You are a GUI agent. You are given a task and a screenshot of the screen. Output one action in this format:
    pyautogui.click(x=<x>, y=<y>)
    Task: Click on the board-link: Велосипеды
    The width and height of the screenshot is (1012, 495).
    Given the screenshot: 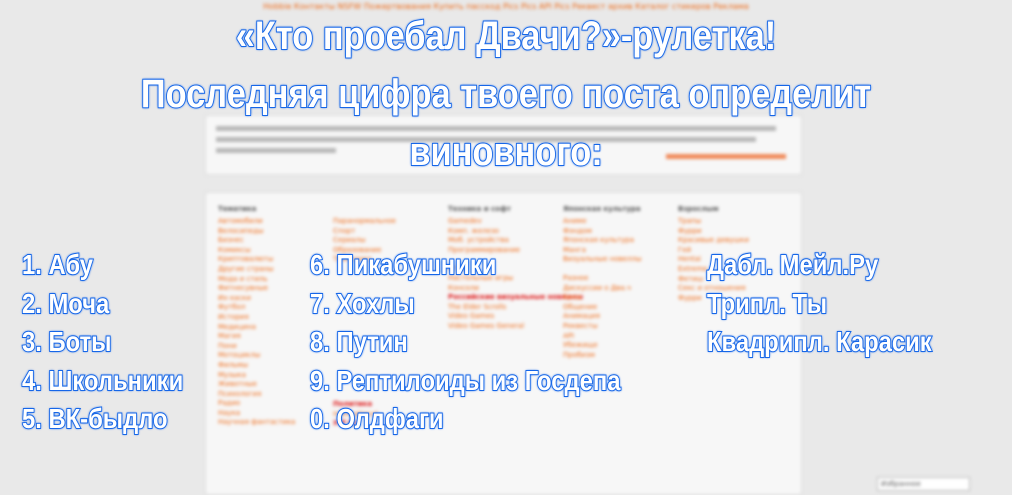 What is the action you would take?
    pyautogui.click(x=273, y=232)
    